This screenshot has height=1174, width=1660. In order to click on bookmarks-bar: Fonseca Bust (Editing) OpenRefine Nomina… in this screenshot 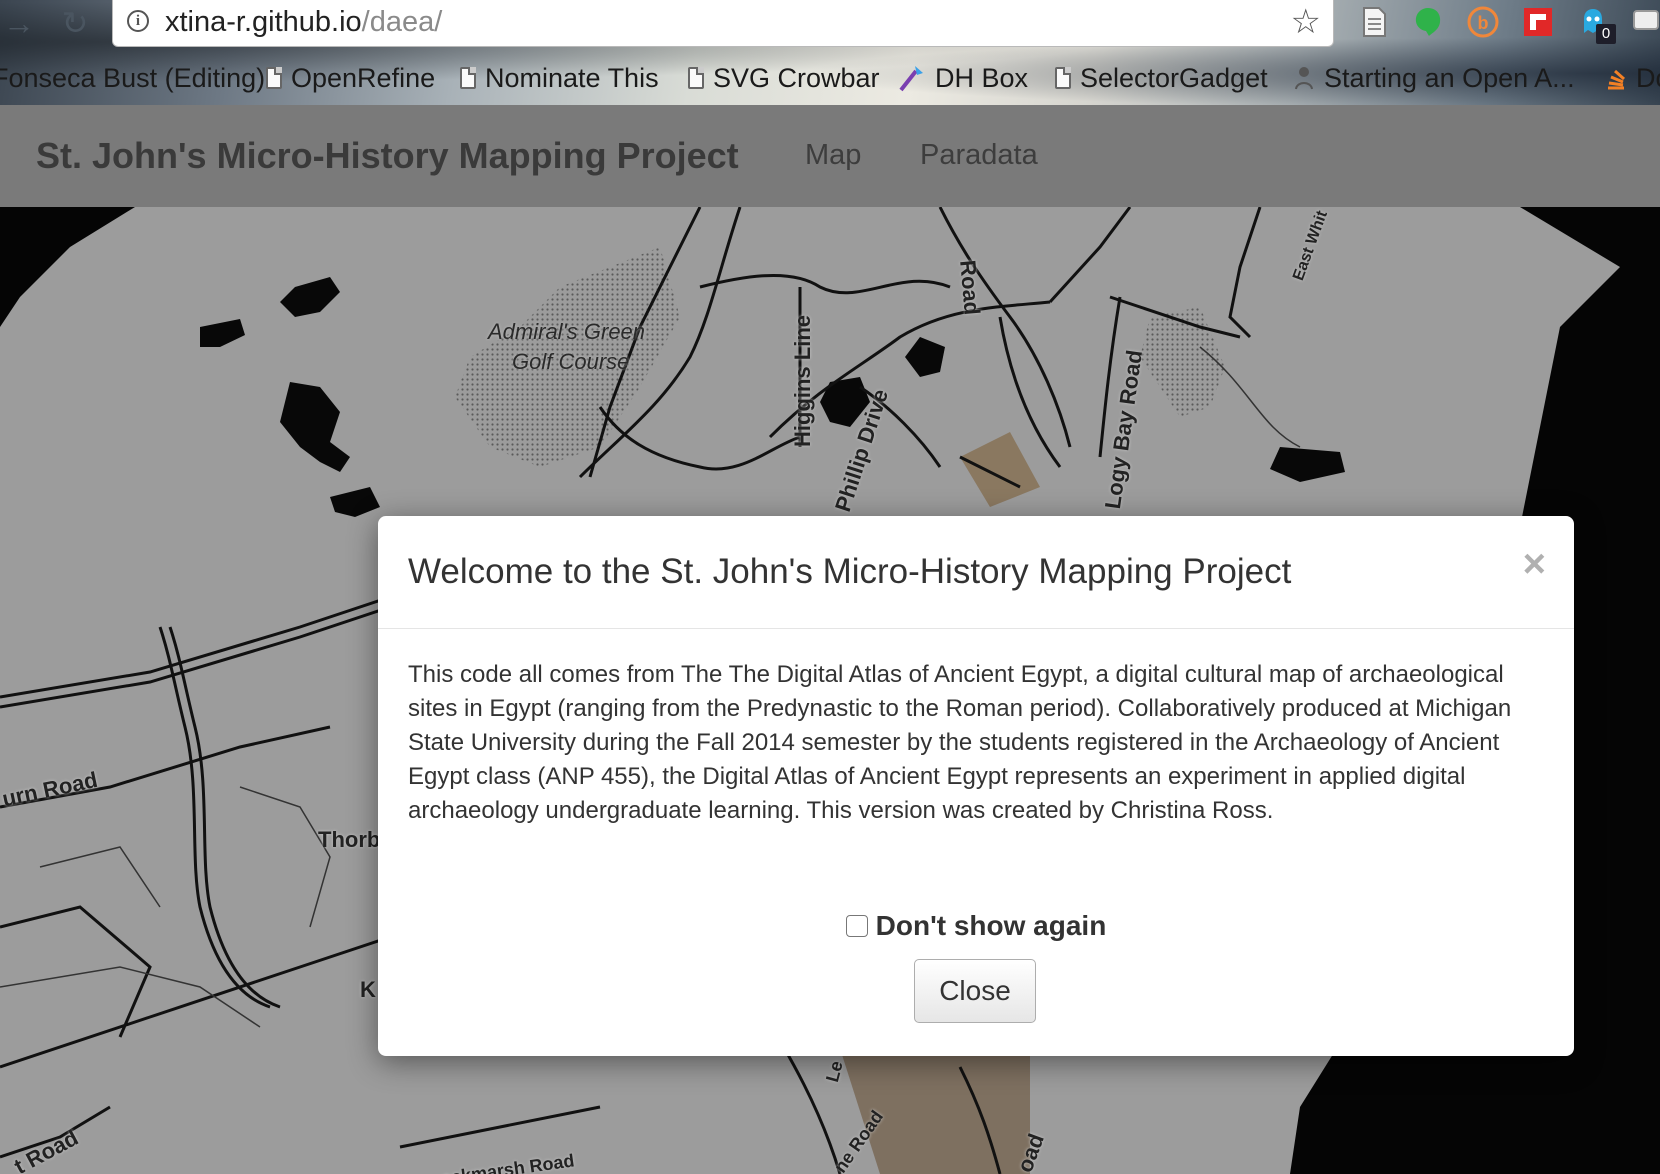, I will do `click(830, 78)`.